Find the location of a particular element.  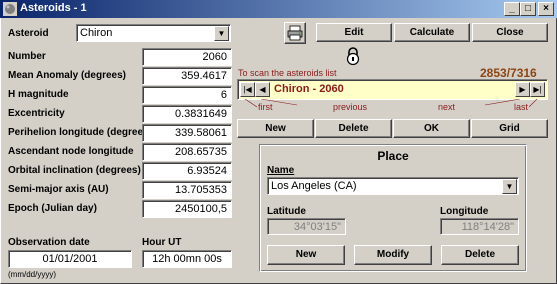

previous-caption: previous is located at coordinates (350, 107).